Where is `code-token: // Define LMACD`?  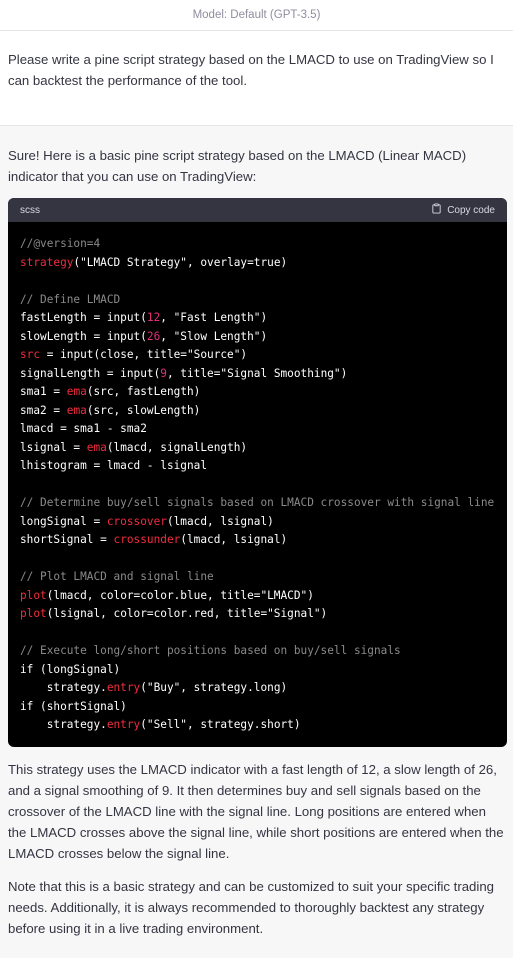
code-token: // Define LMACD is located at coordinates (70, 299).